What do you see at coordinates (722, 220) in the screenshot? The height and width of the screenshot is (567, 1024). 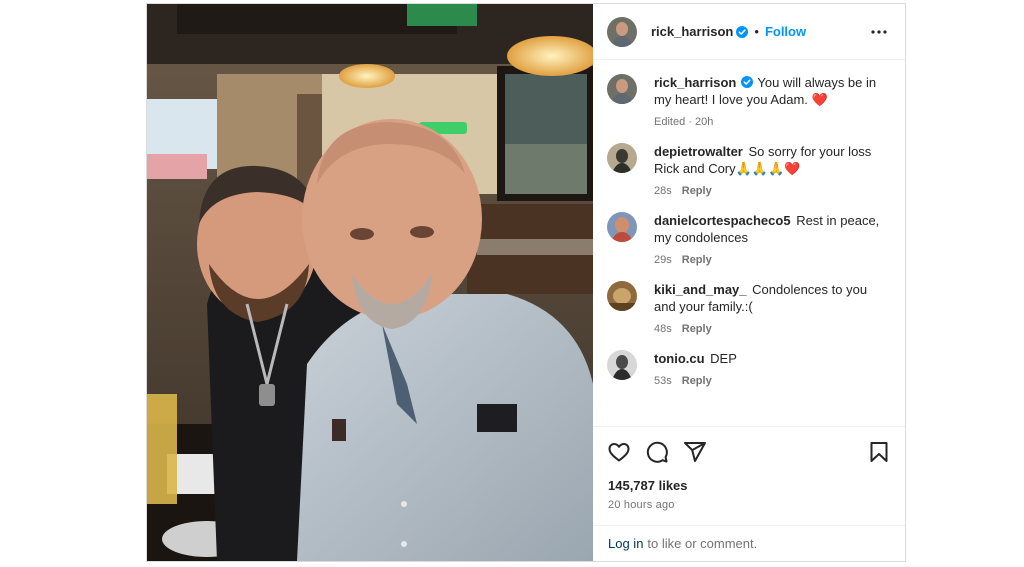 I see `comment-username: danielcortespacheco5` at bounding box center [722, 220].